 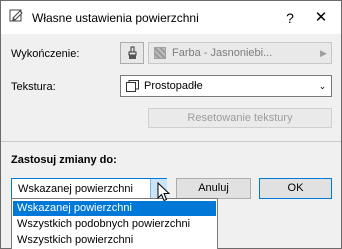 I want to click on surface-settings-icon, so click(x=16, y=15).